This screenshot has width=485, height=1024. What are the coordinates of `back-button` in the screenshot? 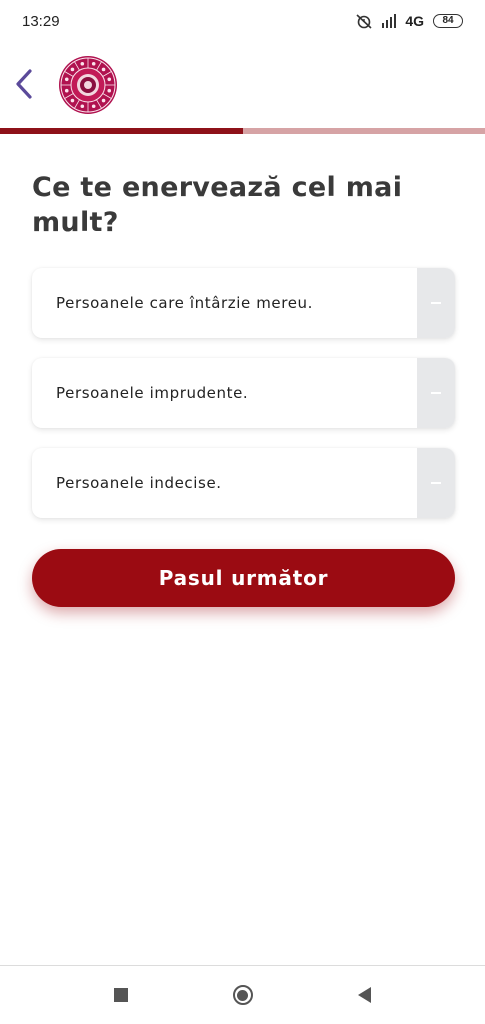 It's located at (24, 84).